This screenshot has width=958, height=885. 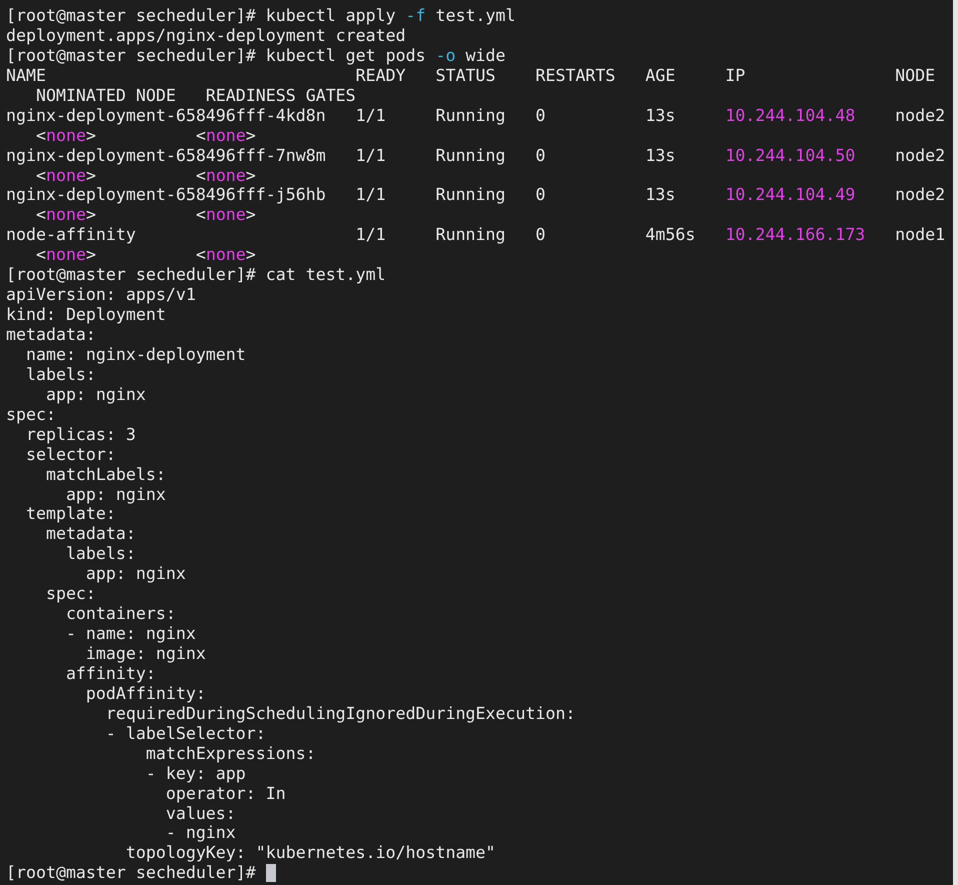 I want to click on terminal-line: topologyKey: "kubernetes.io/hostname", so click(x=310, y=853).